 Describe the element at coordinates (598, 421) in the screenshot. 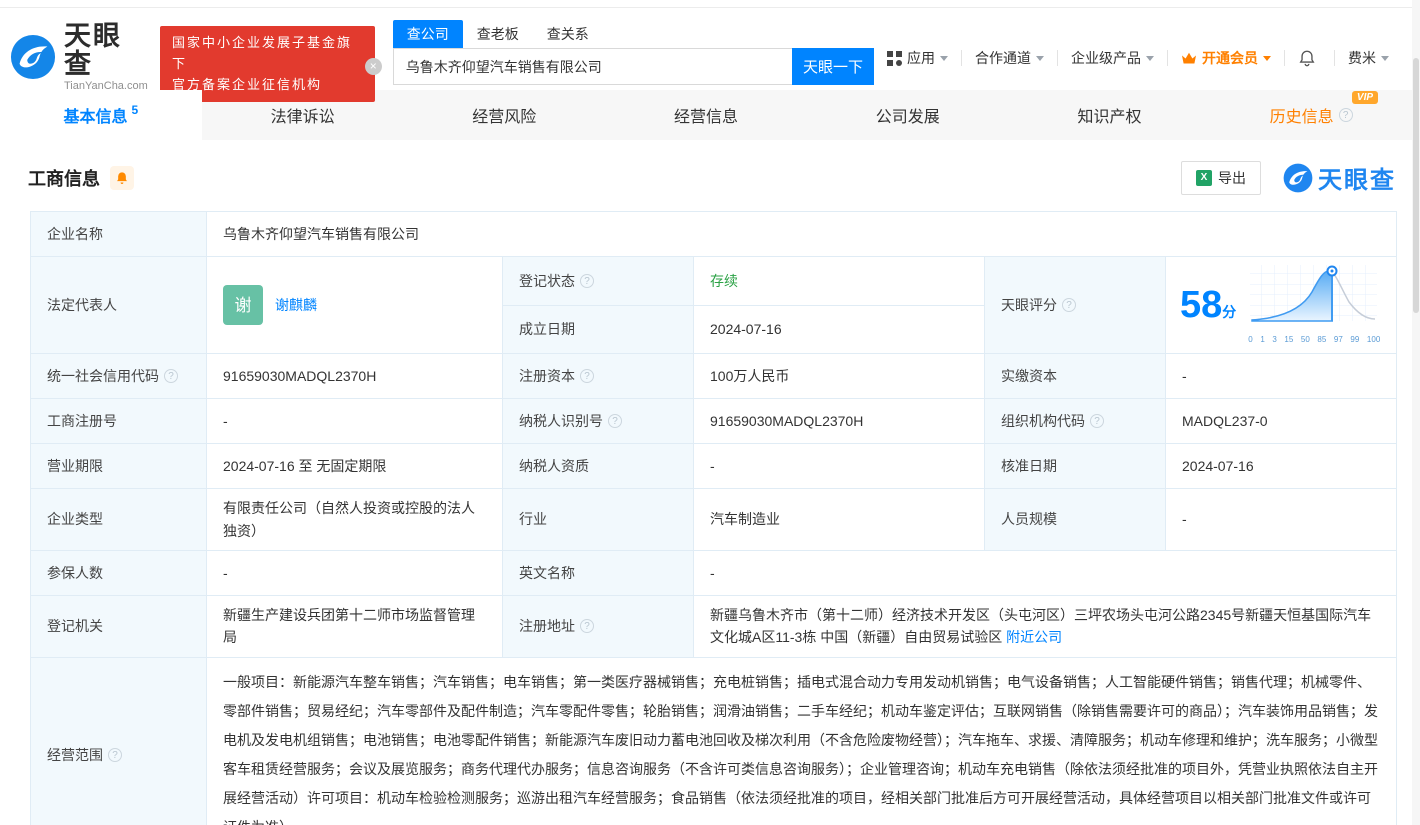

I see `field-label-taxpayer-id: 纳税人识别号` at that location.